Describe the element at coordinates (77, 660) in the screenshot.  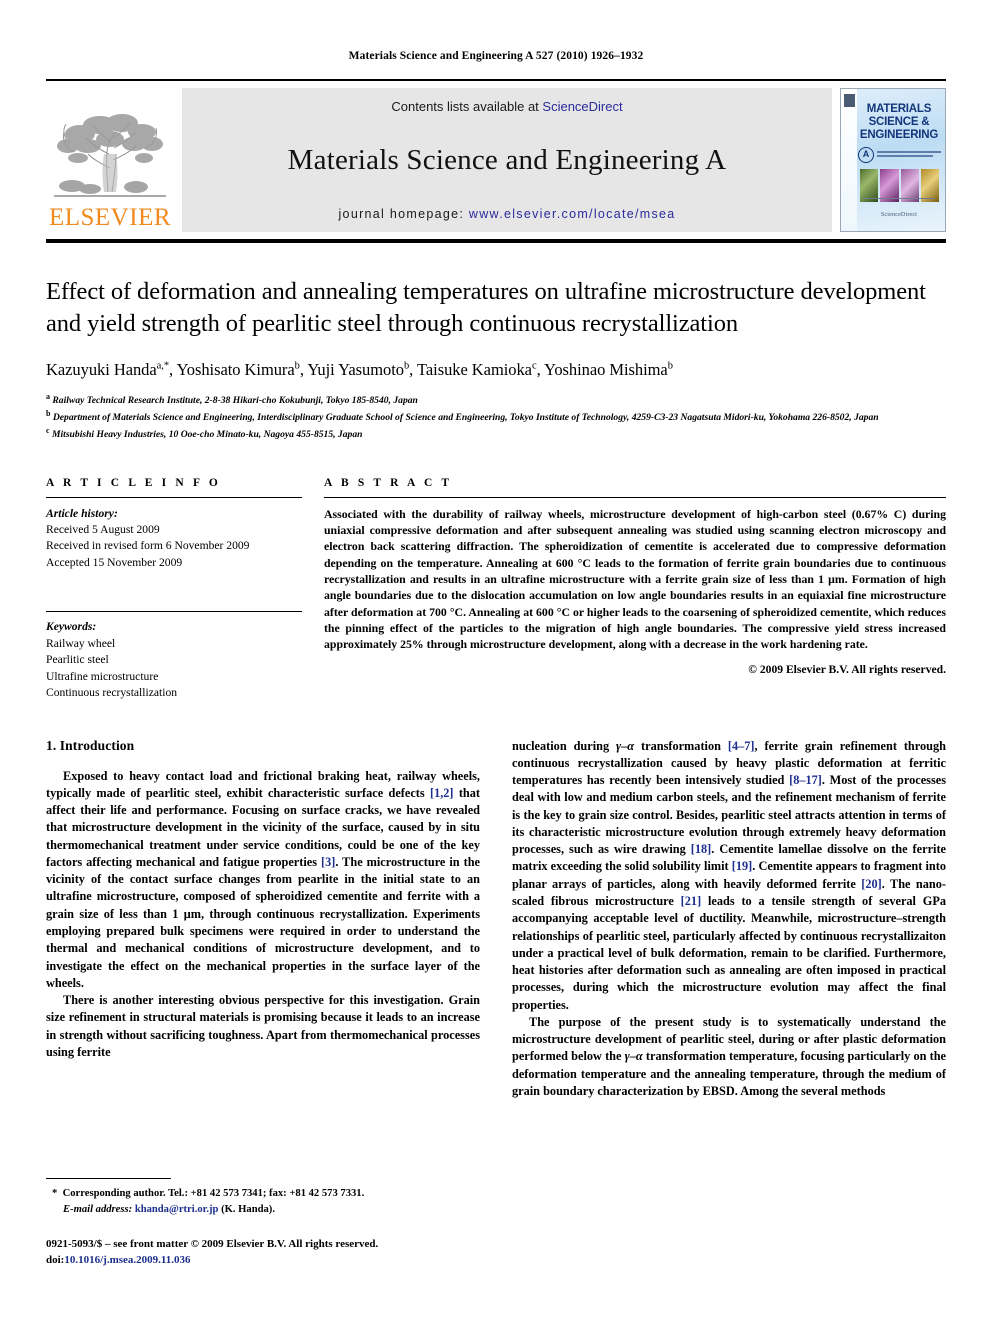
I see `keyword-item: Pearlitic steel` at that location.